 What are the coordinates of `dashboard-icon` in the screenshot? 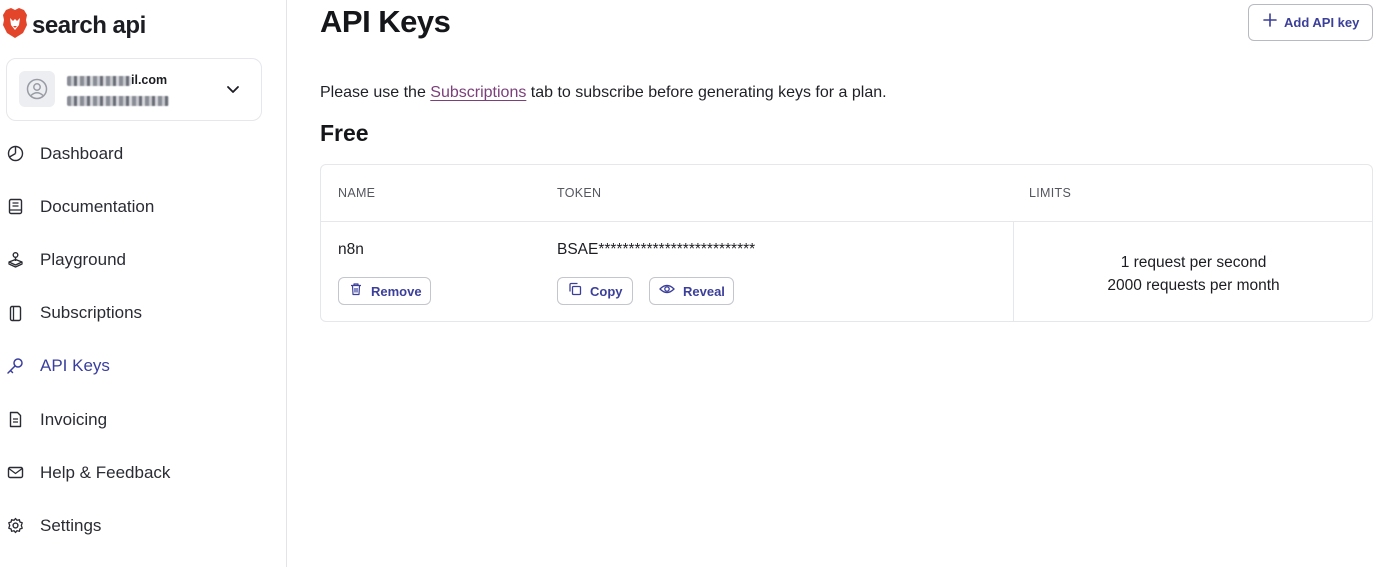 It's located at (15, 154).